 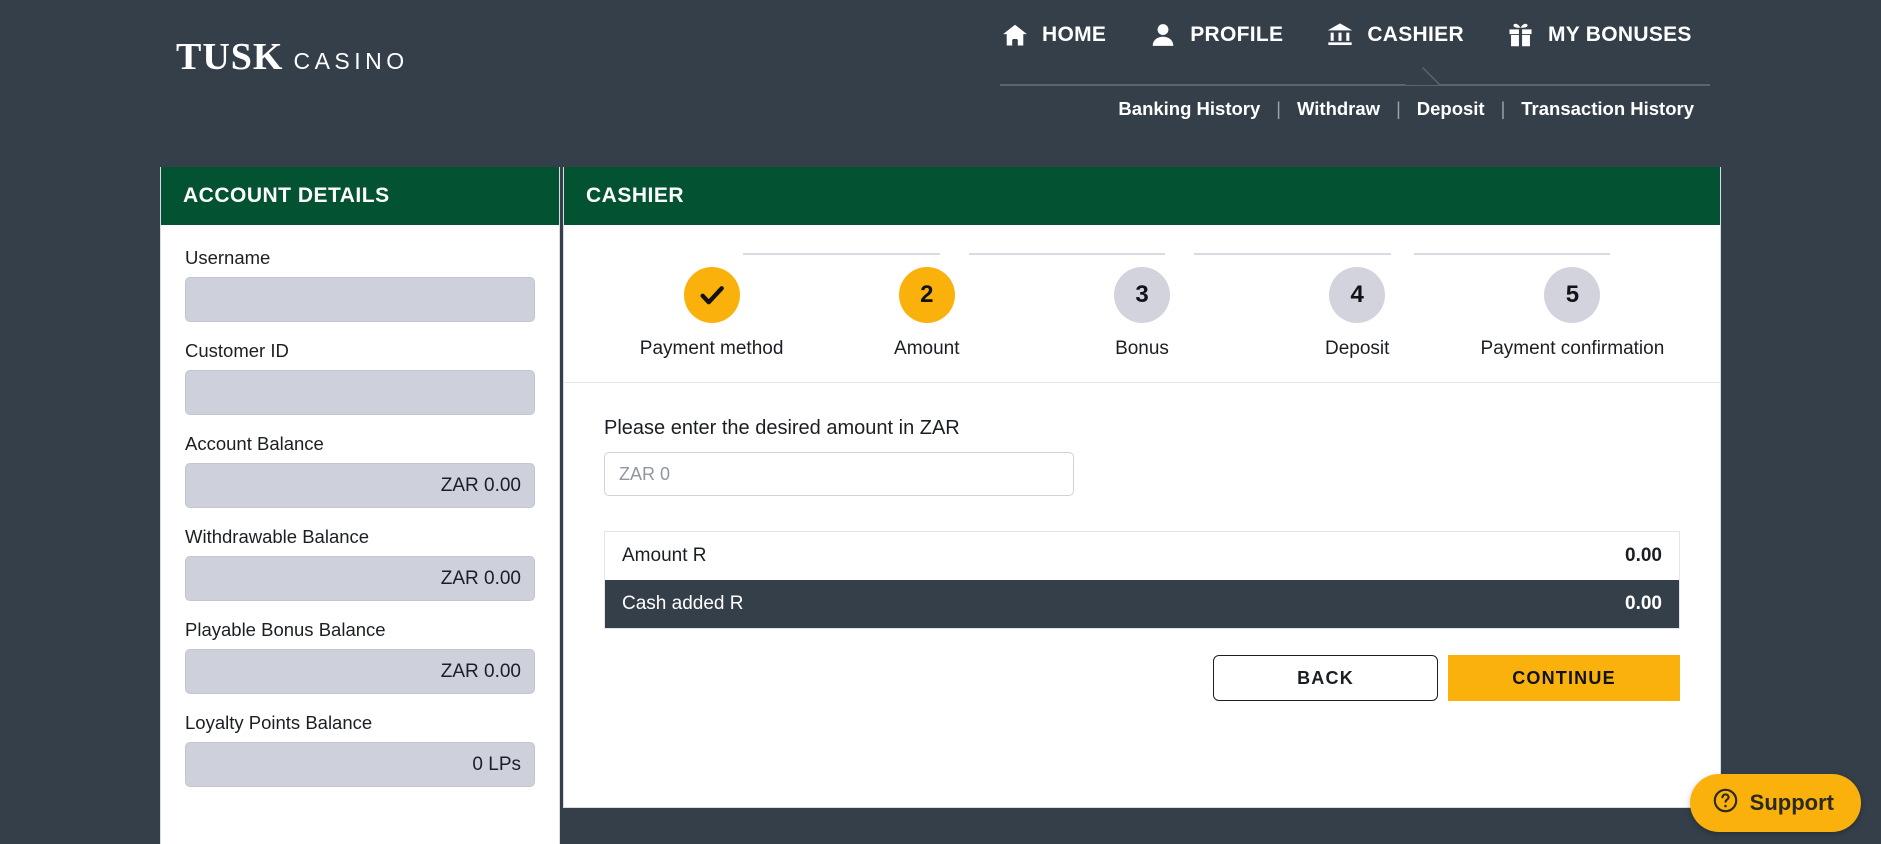 I want to click on site-logo: TUSK CASINO, so click(x=292, y=57).